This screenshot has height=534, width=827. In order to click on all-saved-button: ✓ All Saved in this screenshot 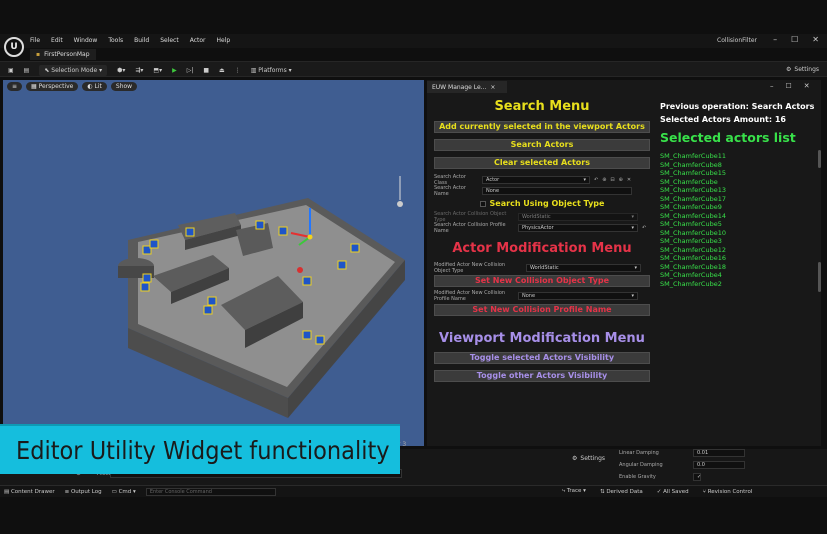, I will do `click(673, 492)`.